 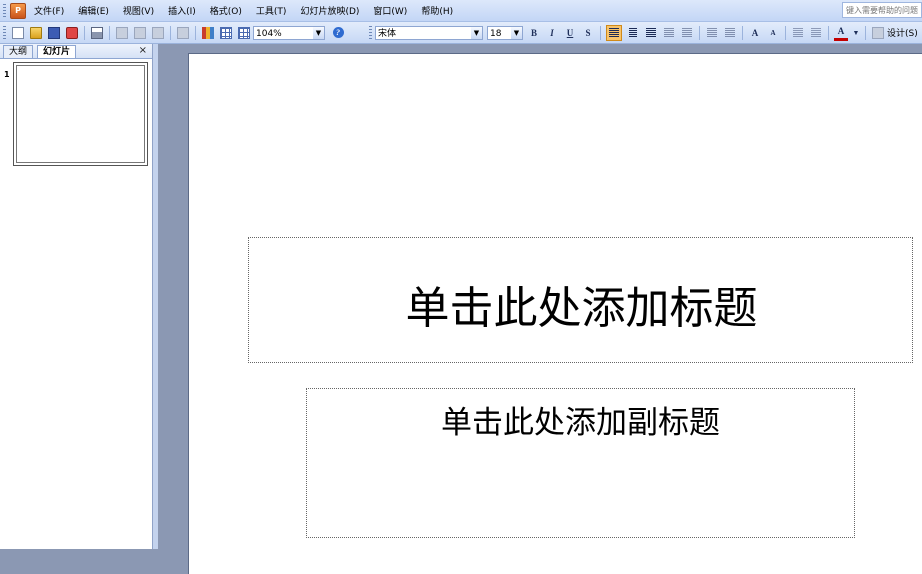 I want to click on table-icon, so click(x=226, y=32).